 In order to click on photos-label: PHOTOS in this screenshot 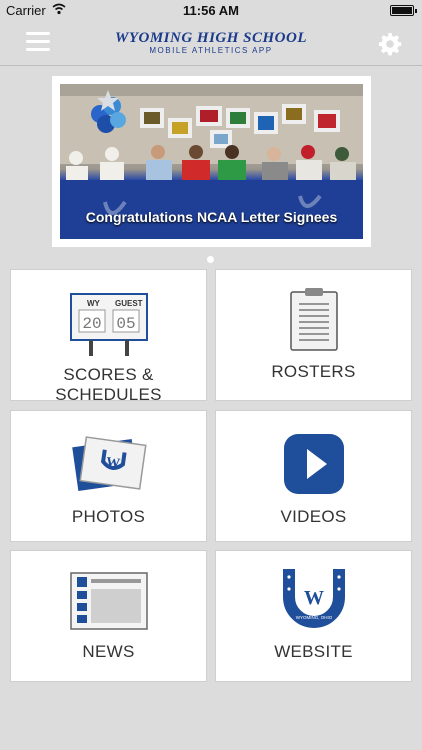, I will do `click(108, 516)`.